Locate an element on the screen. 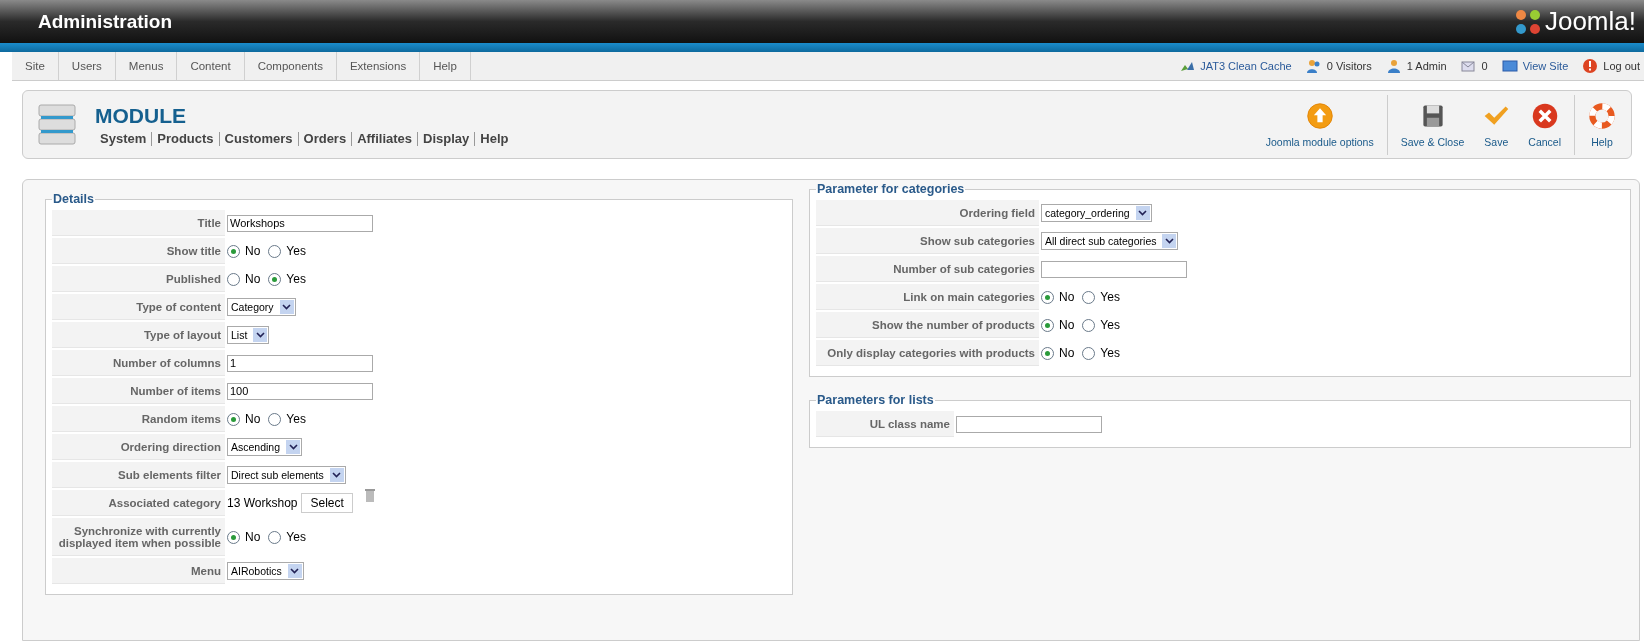 This screenshot has width=1644, height=643. status-link: JAT3 Clean Cache is located at coordinates (1246, 66).